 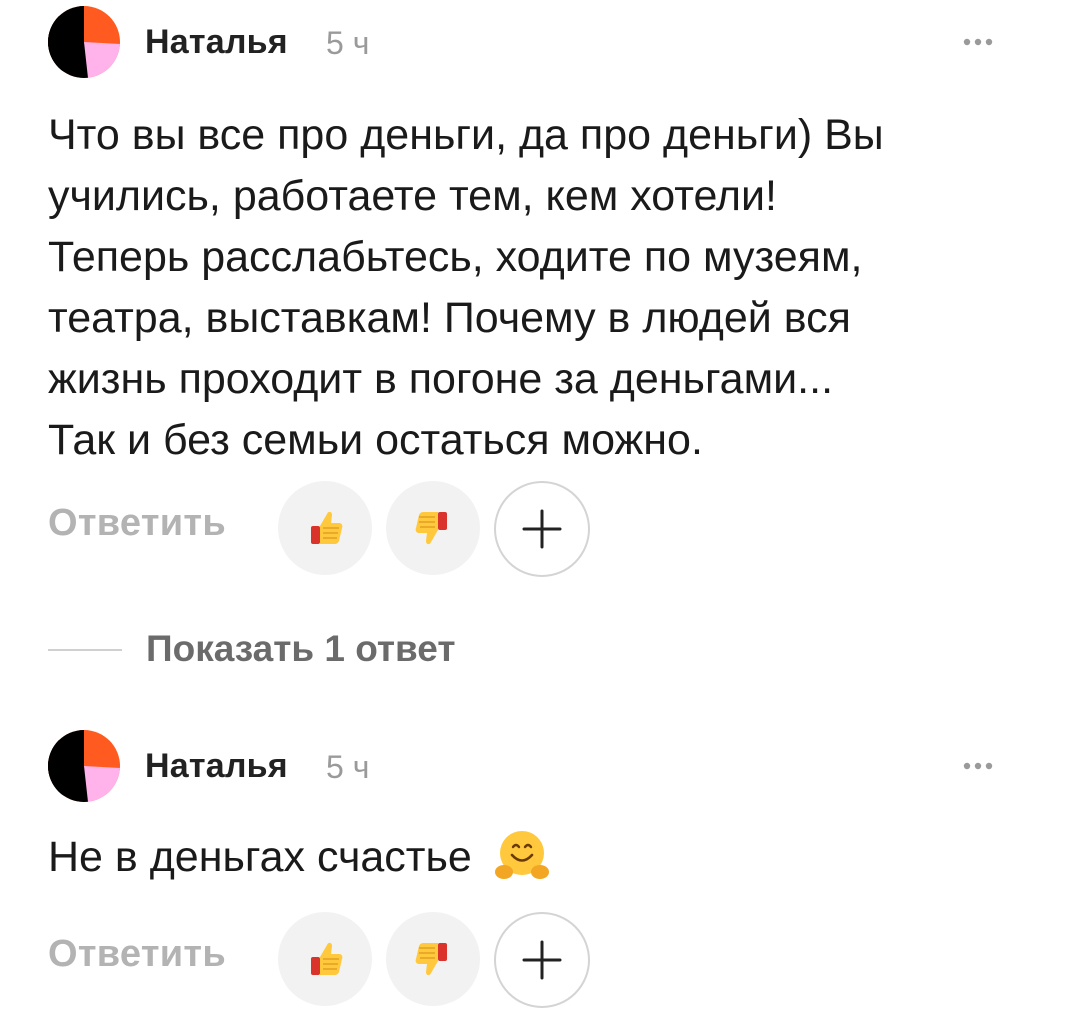 I want to click on comment-text-line: театра, выставкам! Почему в людей вся, so click(x=449, y=318).